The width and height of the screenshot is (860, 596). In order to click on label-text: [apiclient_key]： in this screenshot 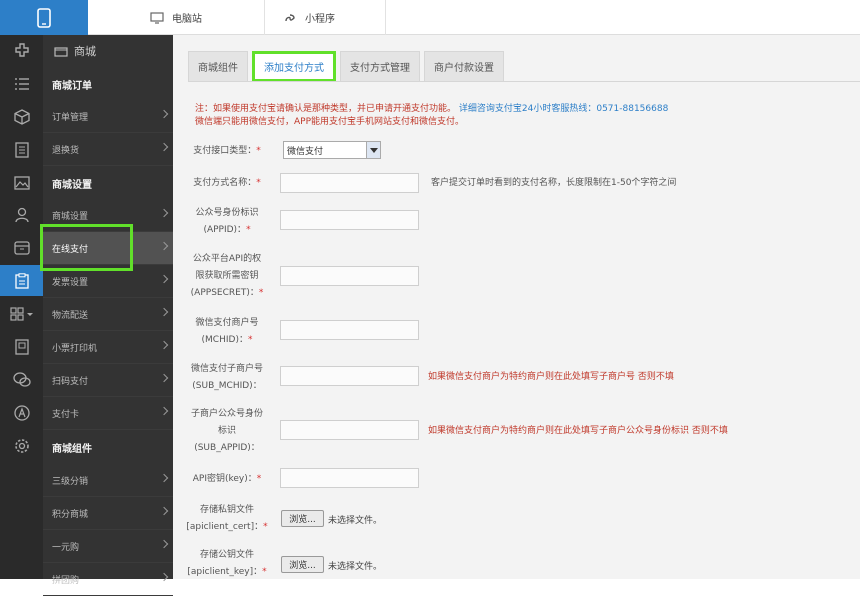, I will do `click(225, 572)`.